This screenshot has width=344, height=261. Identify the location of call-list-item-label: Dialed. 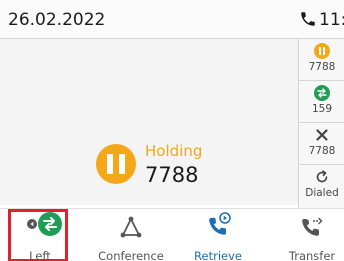
(322, 193).